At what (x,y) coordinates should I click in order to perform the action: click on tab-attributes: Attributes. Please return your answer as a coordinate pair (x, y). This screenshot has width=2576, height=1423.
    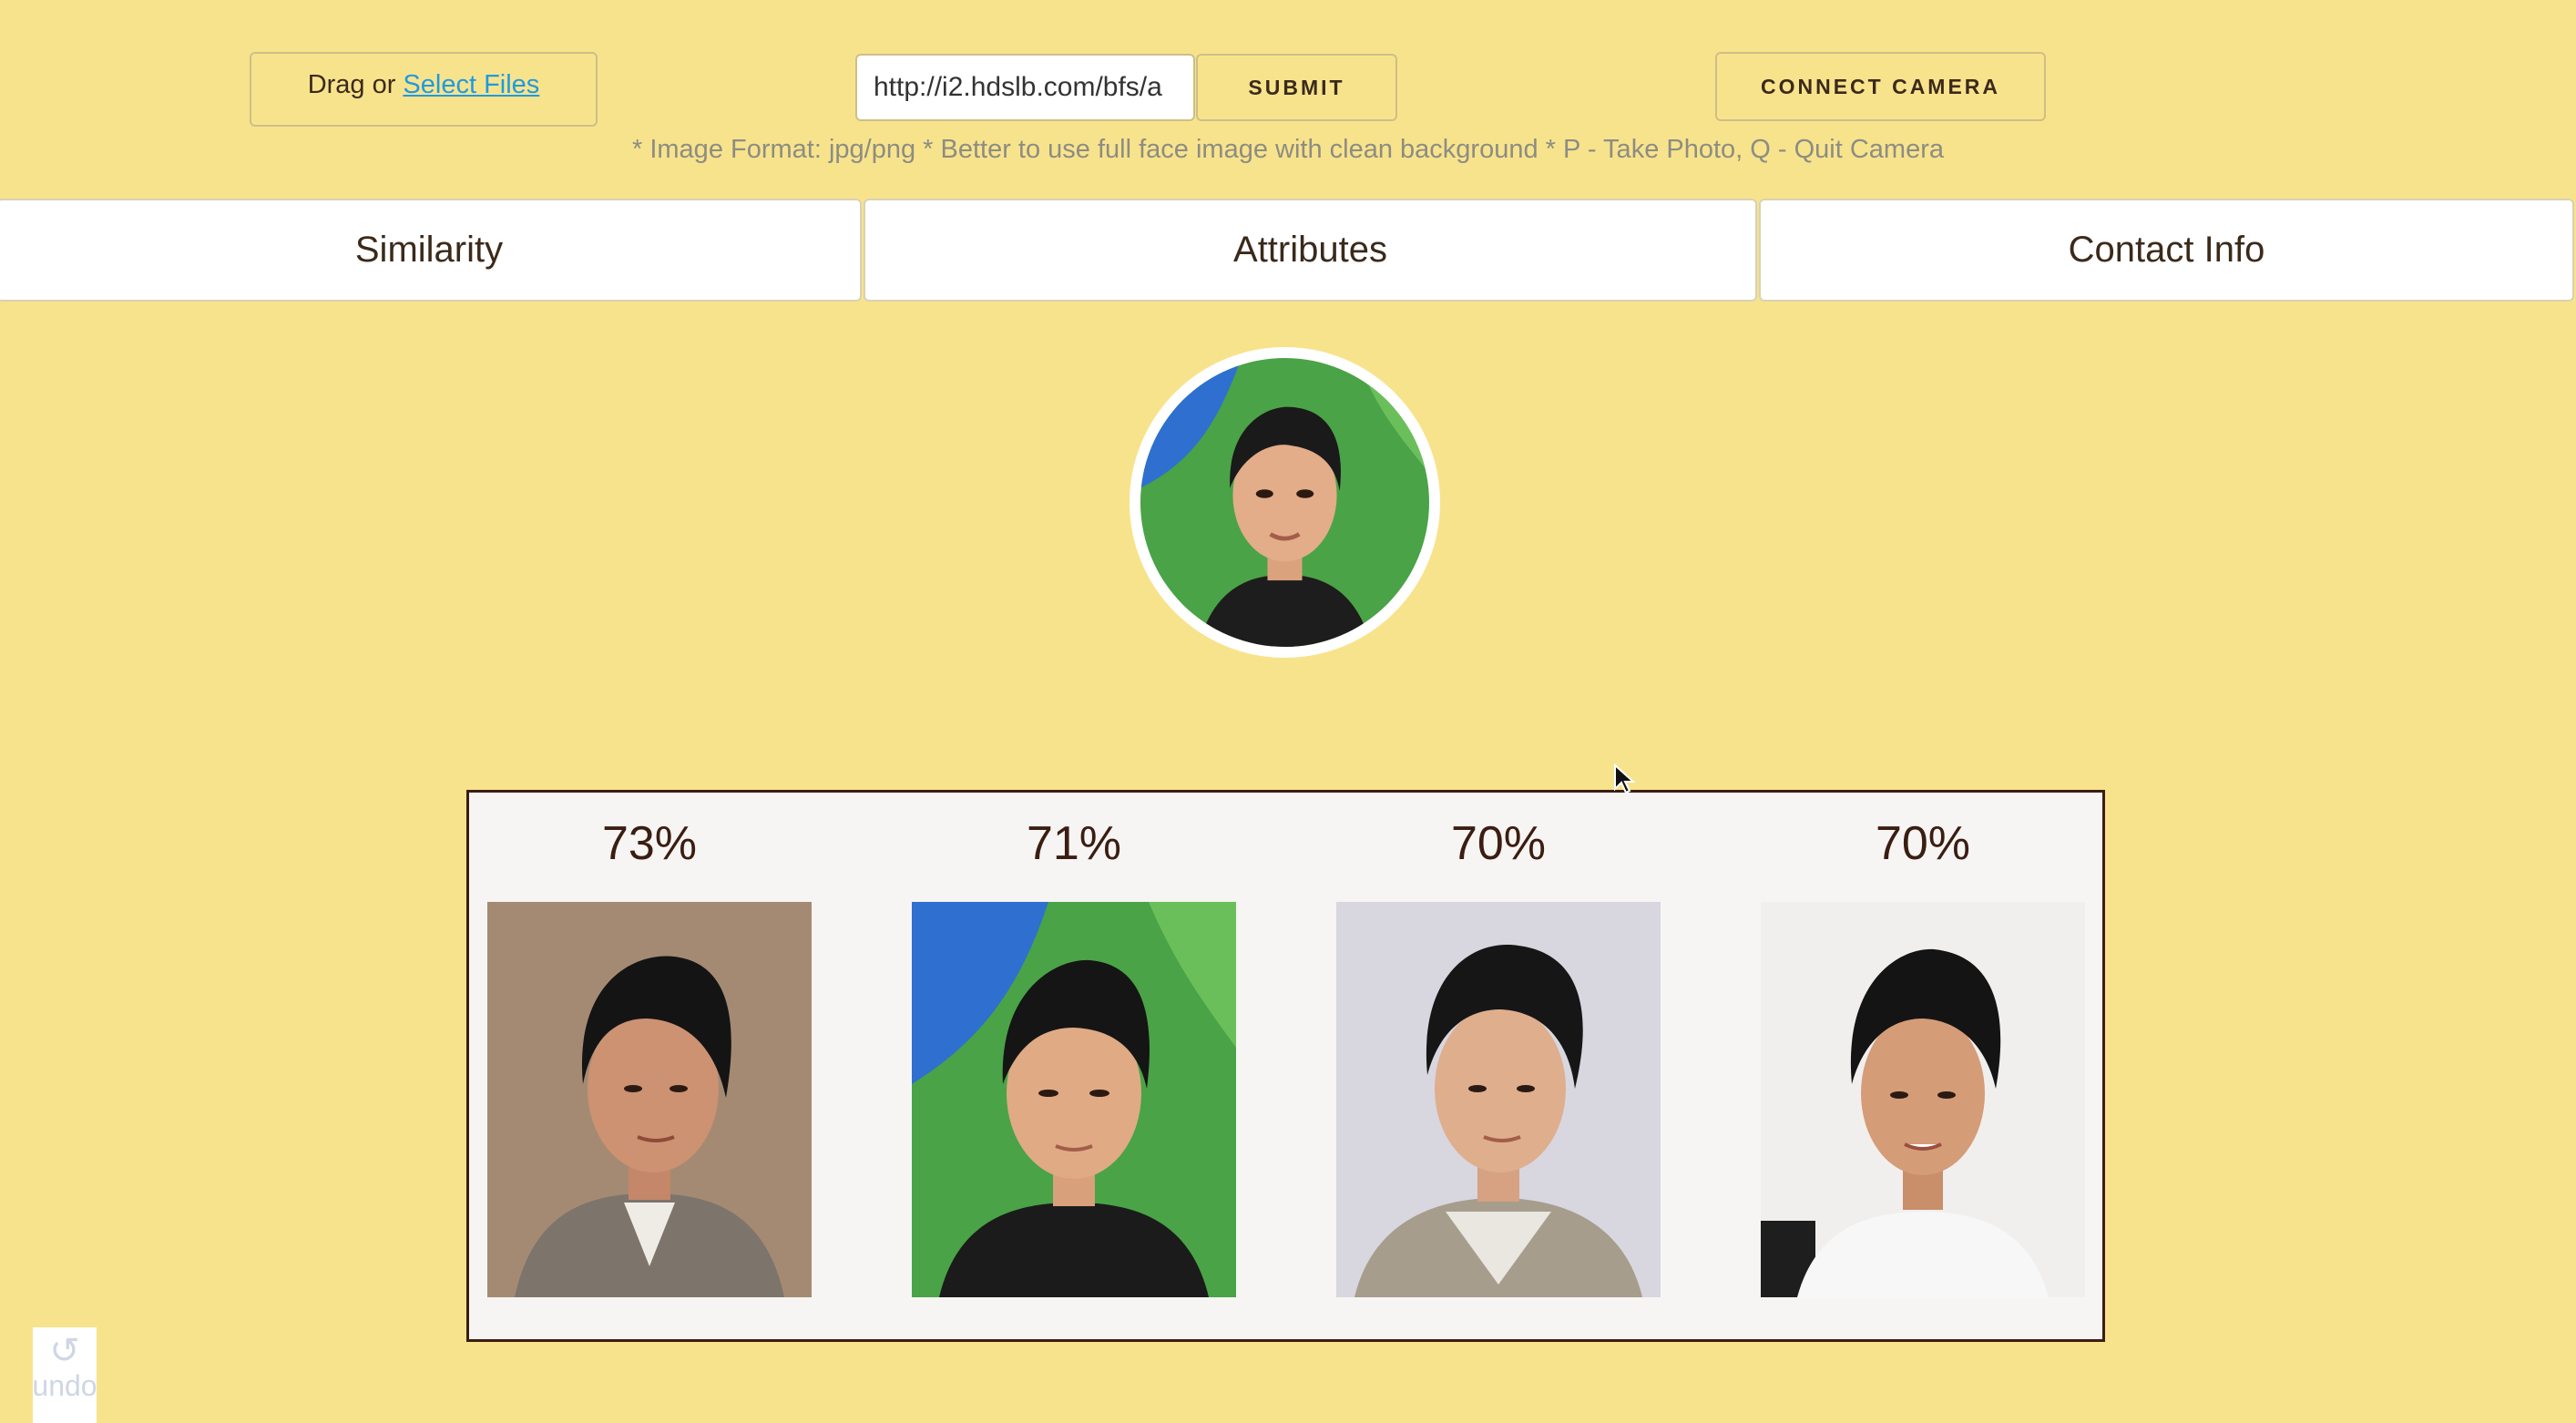
    Looking at the image, I should click on (1310, 250).